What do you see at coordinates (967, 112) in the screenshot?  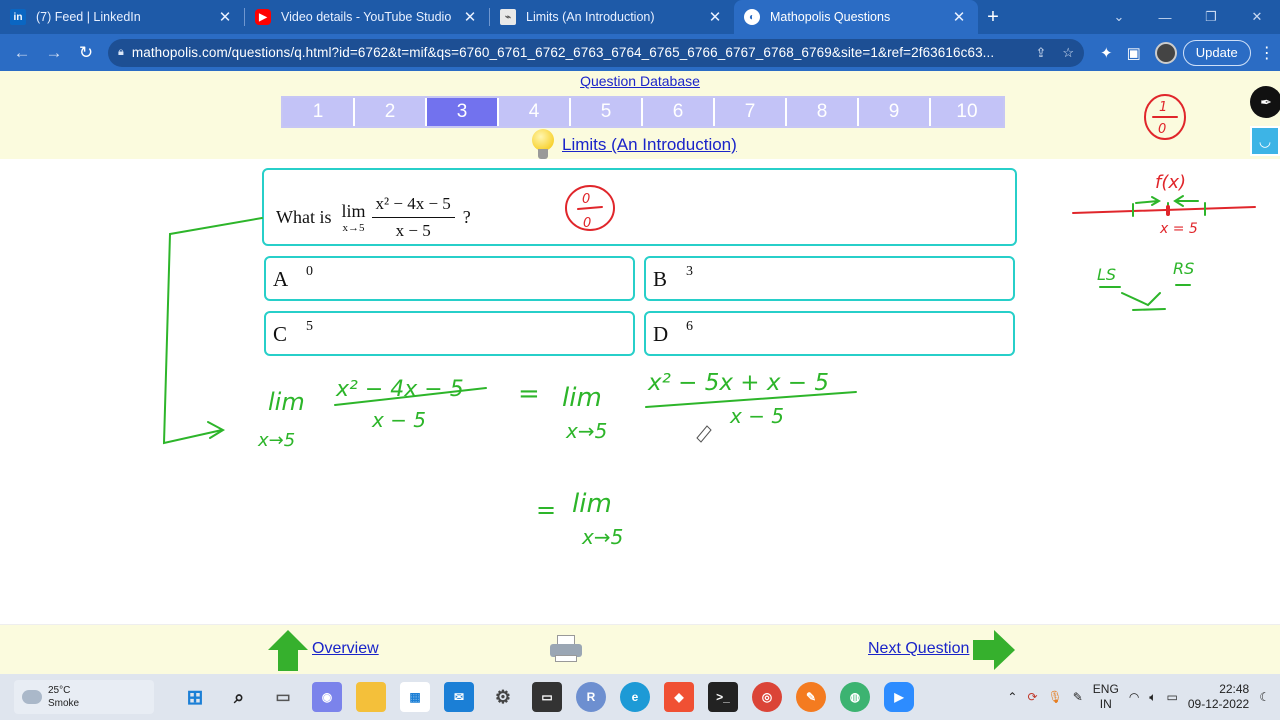 I see `question-number-10: 10` at bounding box center [967, 112].